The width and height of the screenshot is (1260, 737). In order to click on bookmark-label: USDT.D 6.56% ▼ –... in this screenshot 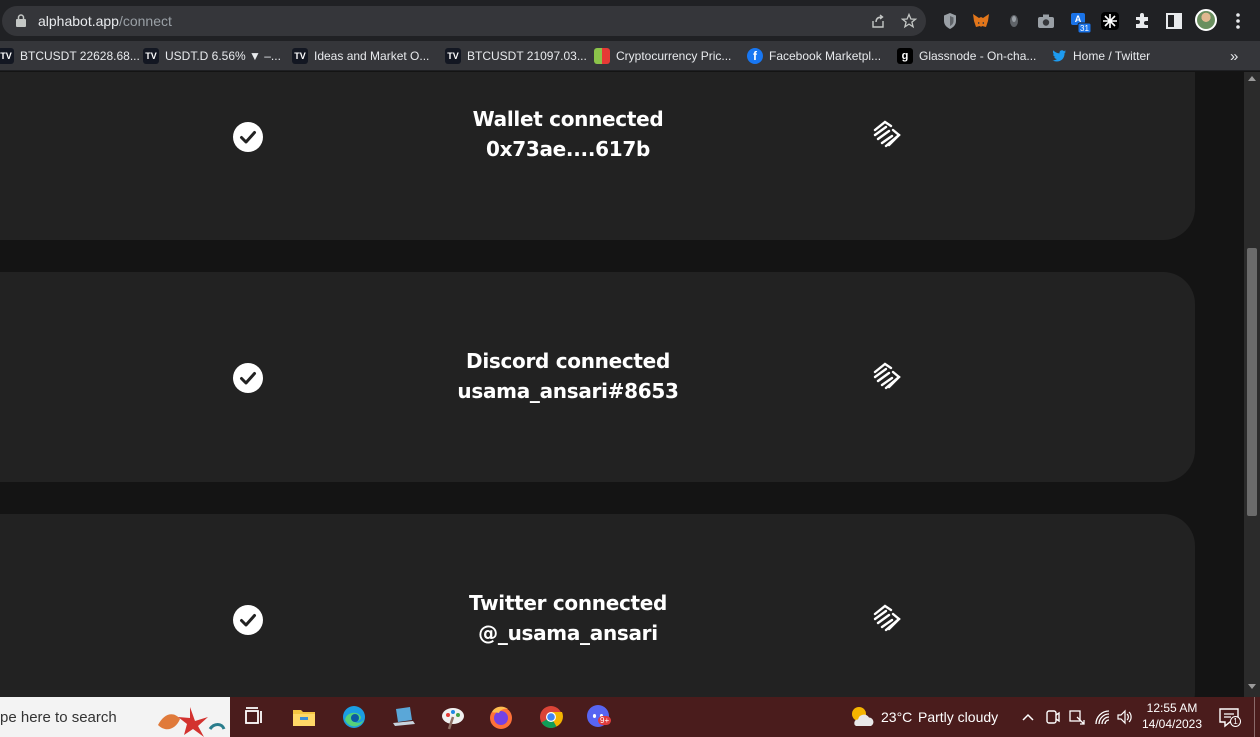, I will do `click(223, 56)`.